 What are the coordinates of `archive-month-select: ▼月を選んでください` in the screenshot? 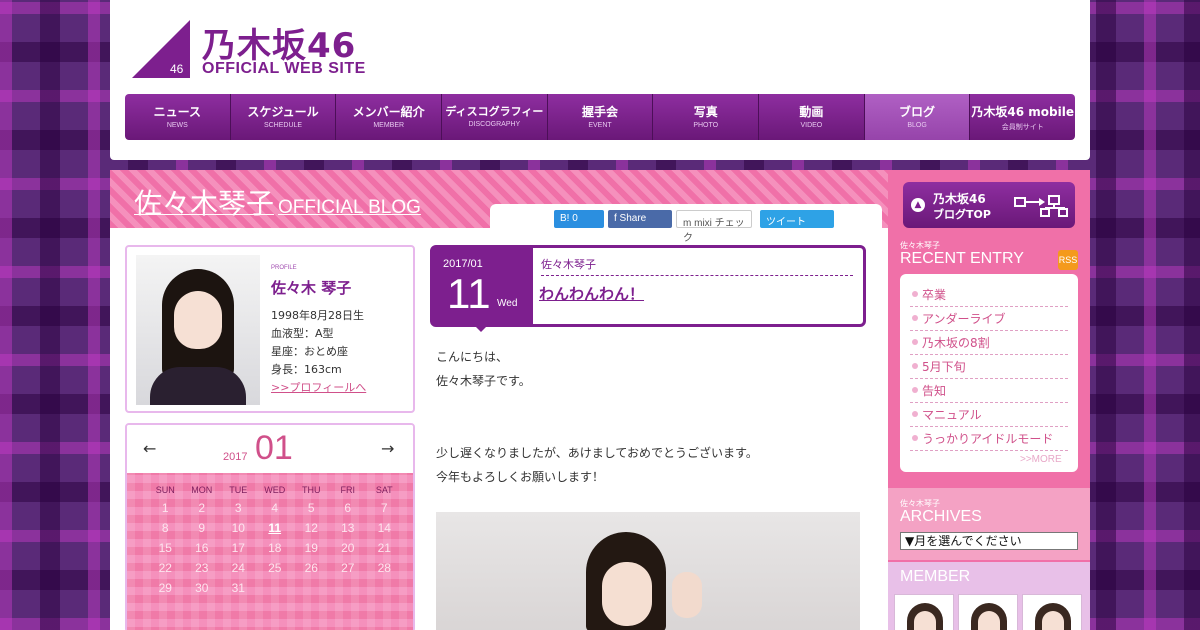 It's located at (989, 541).